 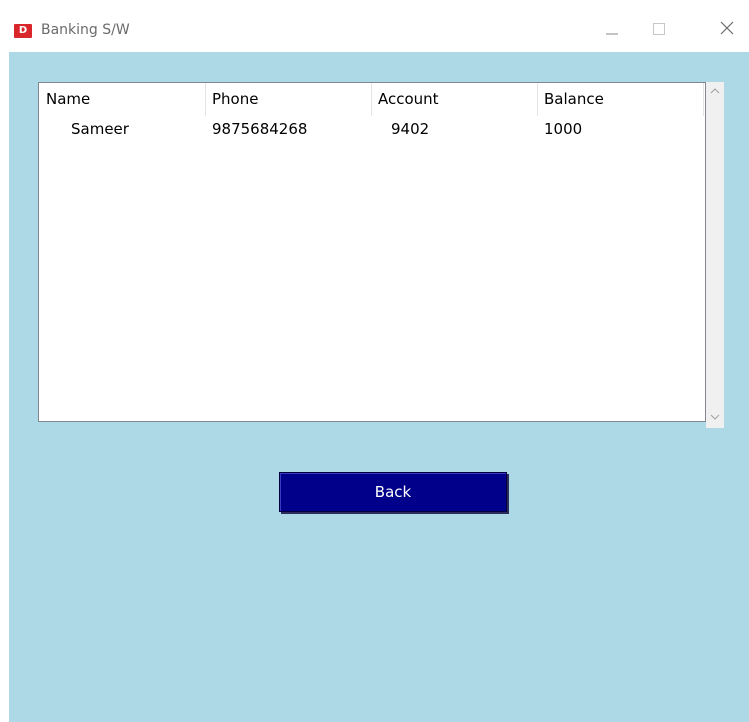 What do you see at coordinates (410, 129) in the screenshot?
I see `cell-account: 9402` at bounding box center [410, 129].